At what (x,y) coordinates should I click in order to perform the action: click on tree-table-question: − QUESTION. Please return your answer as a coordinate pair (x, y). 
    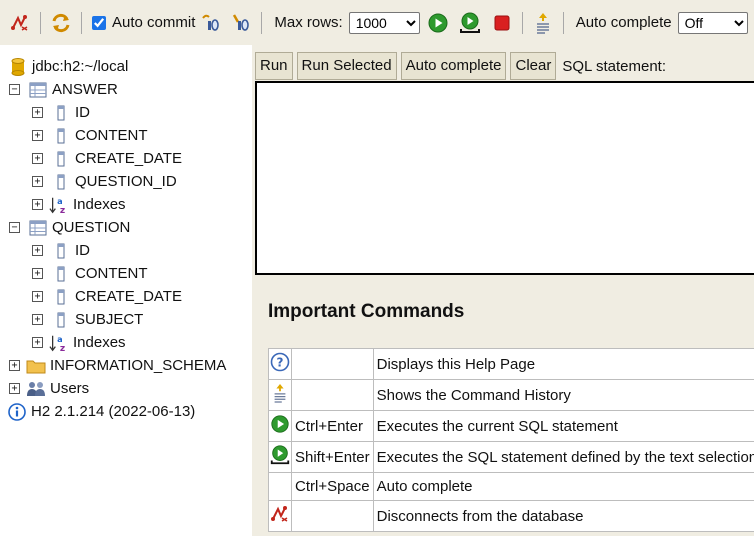
    Looking at the image, I should click on (126, 227).